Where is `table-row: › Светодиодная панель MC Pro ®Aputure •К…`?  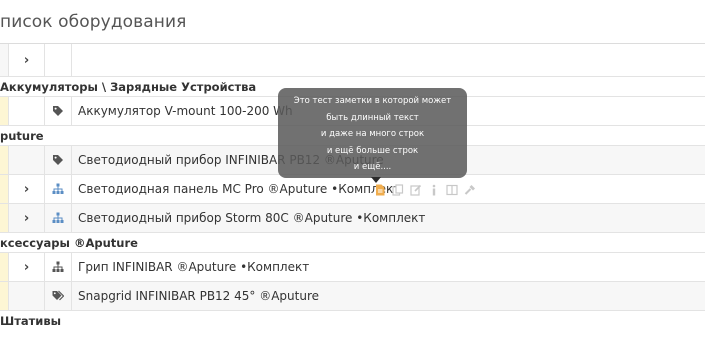
table-row: › Светодиодная панель MC Pro ®Aputure •К… is located at coordinates (352, 189).